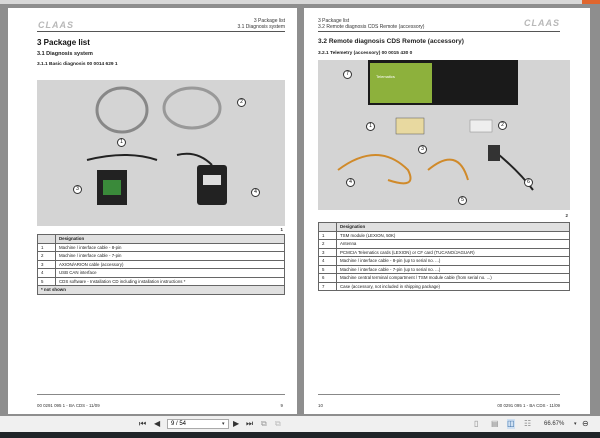 The width and height of the screenshot is (600, 438). Describe the element at coordinates (142, 424) in the screenshot. I see `first-page-button: ⏮` at that location.